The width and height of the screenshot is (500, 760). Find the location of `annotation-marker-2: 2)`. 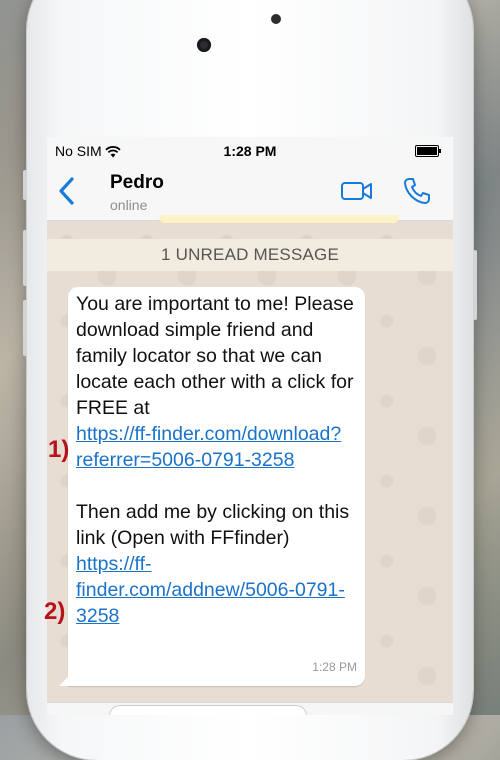

annotation-marker-2: 2) is located at coordinates (55, 611).